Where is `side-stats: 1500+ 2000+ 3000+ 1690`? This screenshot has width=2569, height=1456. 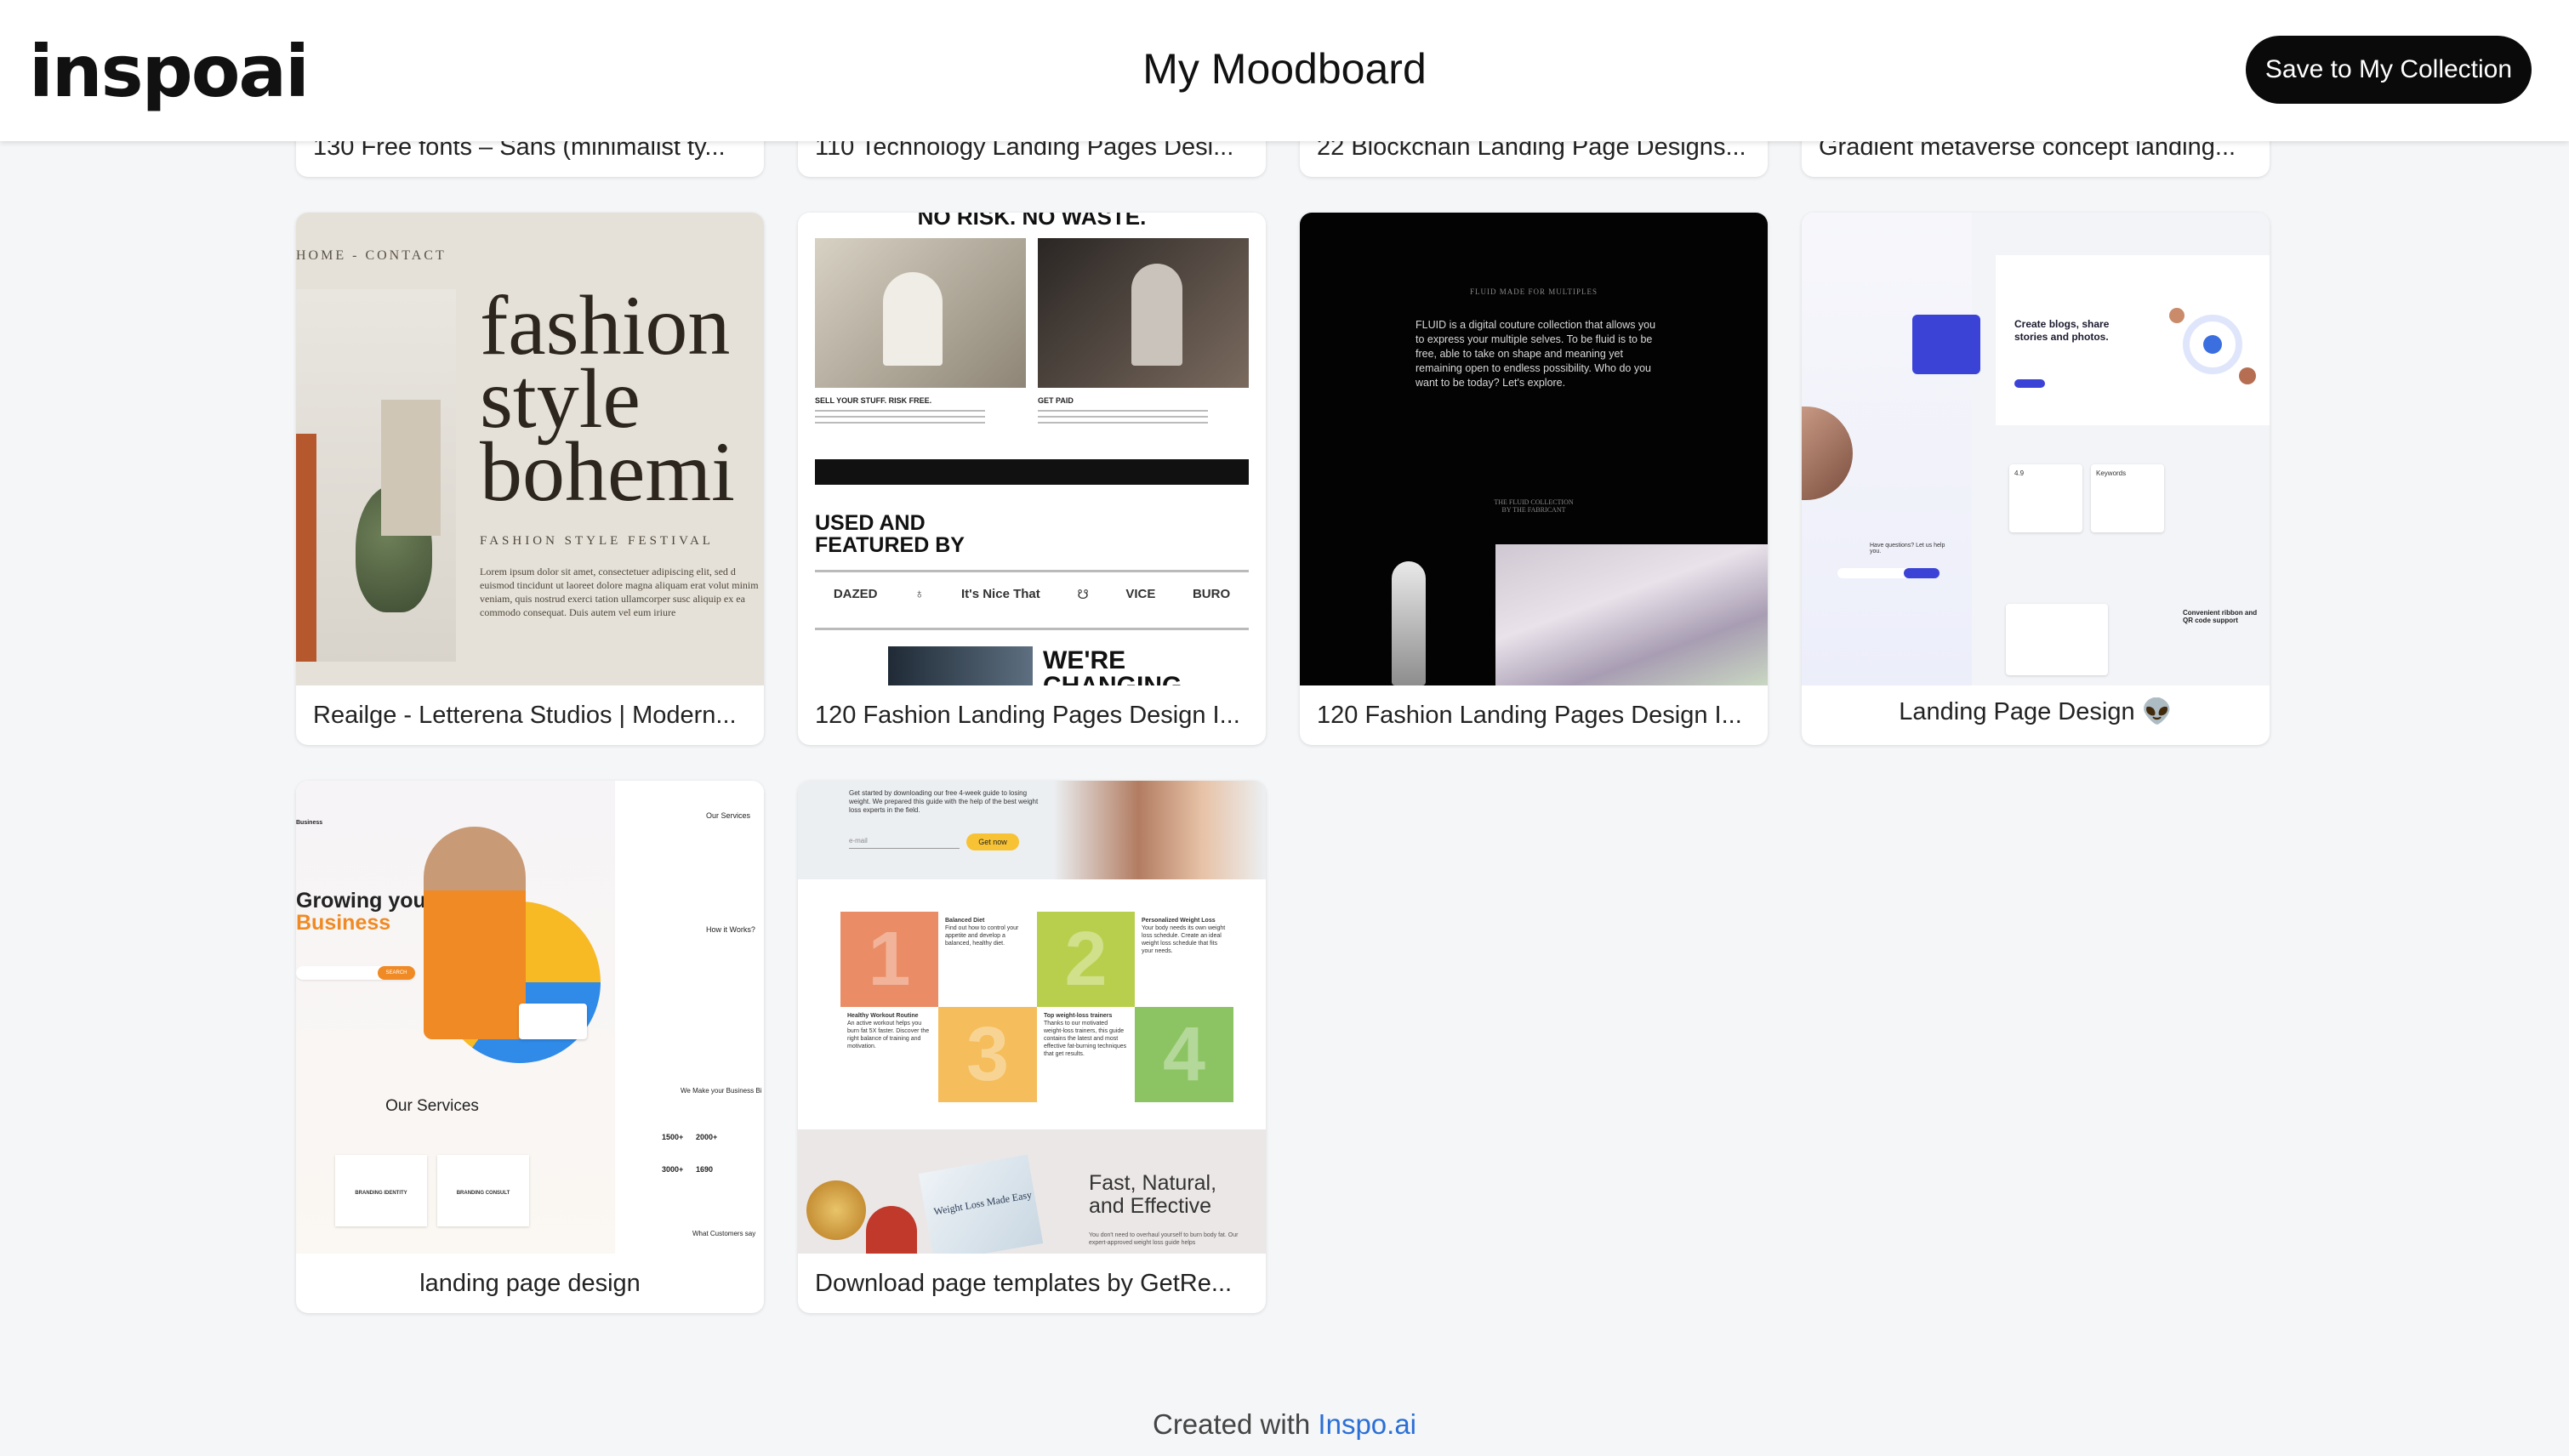
side-stats: 1500+ 2000+ 3000+ 1690 is located at coordinates (690, 1153).